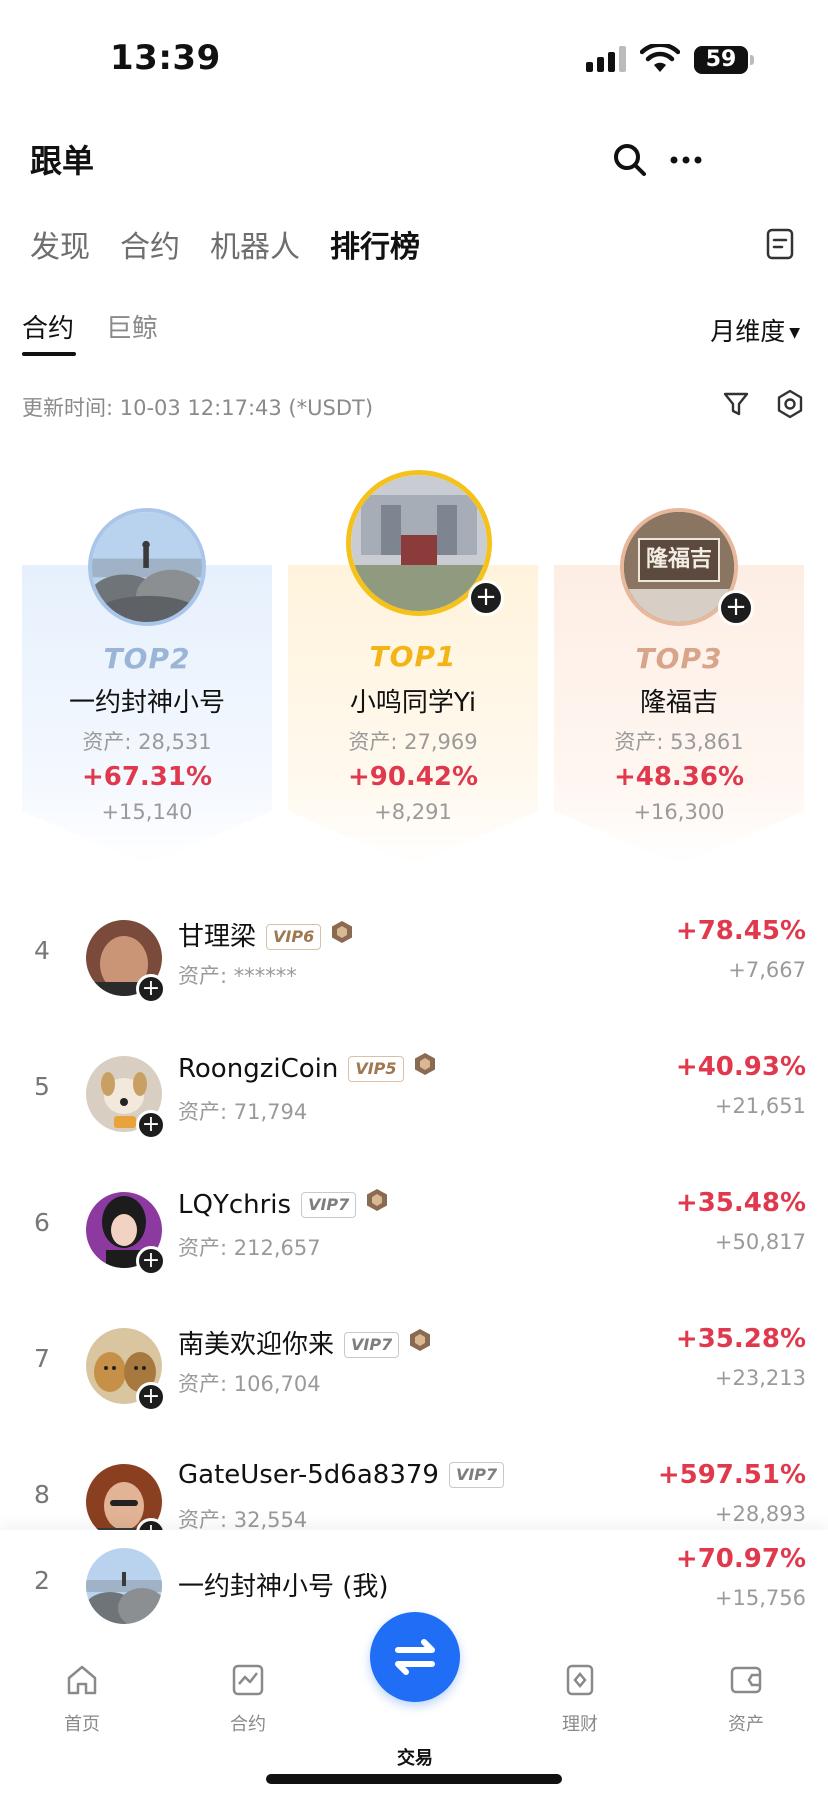 The height and width of the screenshot is (1800, 828). I want to click on nav-contract: 合约, so click(248, 1699).